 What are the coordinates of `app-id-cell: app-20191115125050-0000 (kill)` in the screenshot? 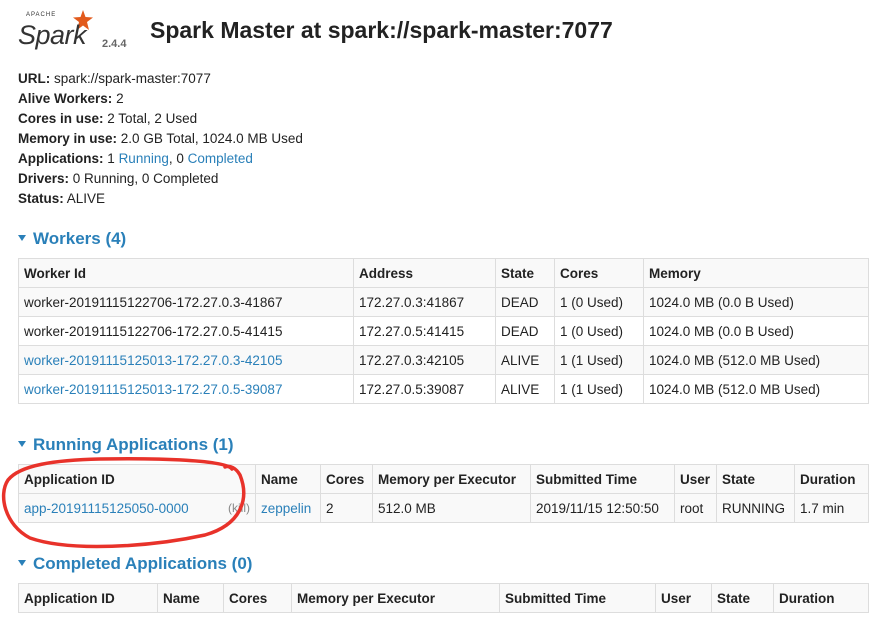 It's located at (137, 508).